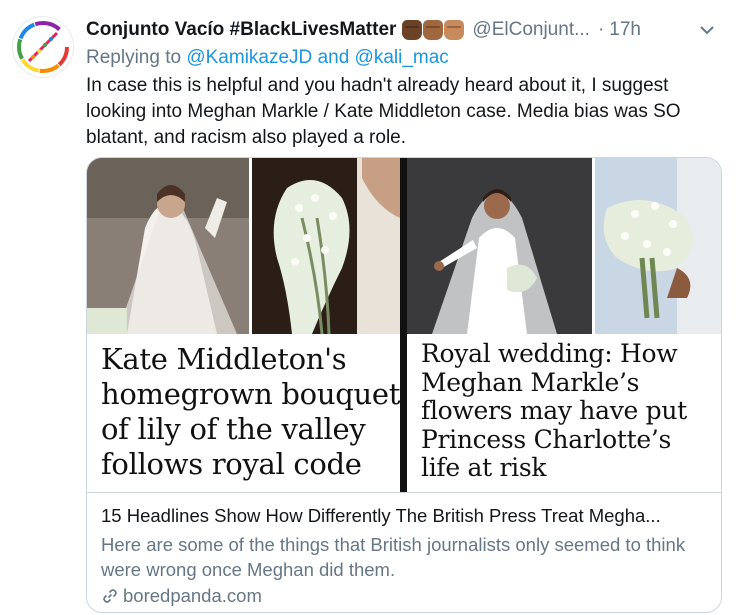  I want to click on reply-and: and, so click(333, 57).